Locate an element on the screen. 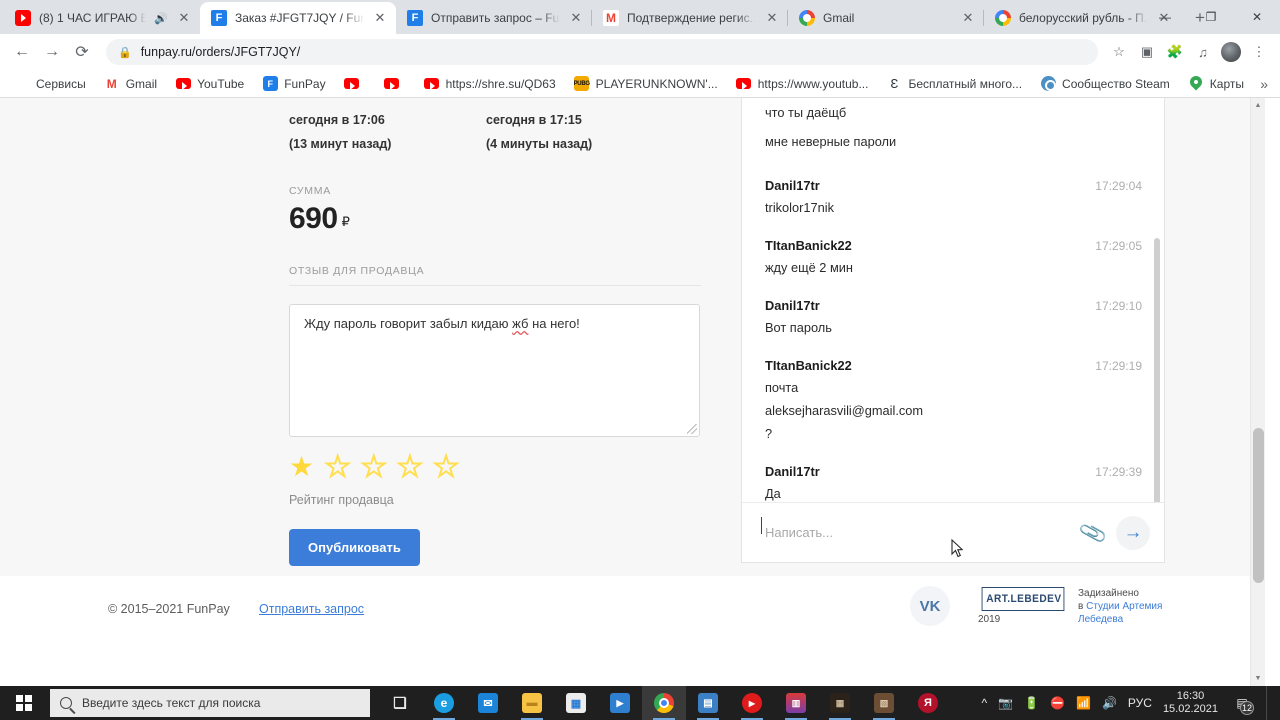  mail-icon: ✉ is located at coordinates (488, 703).